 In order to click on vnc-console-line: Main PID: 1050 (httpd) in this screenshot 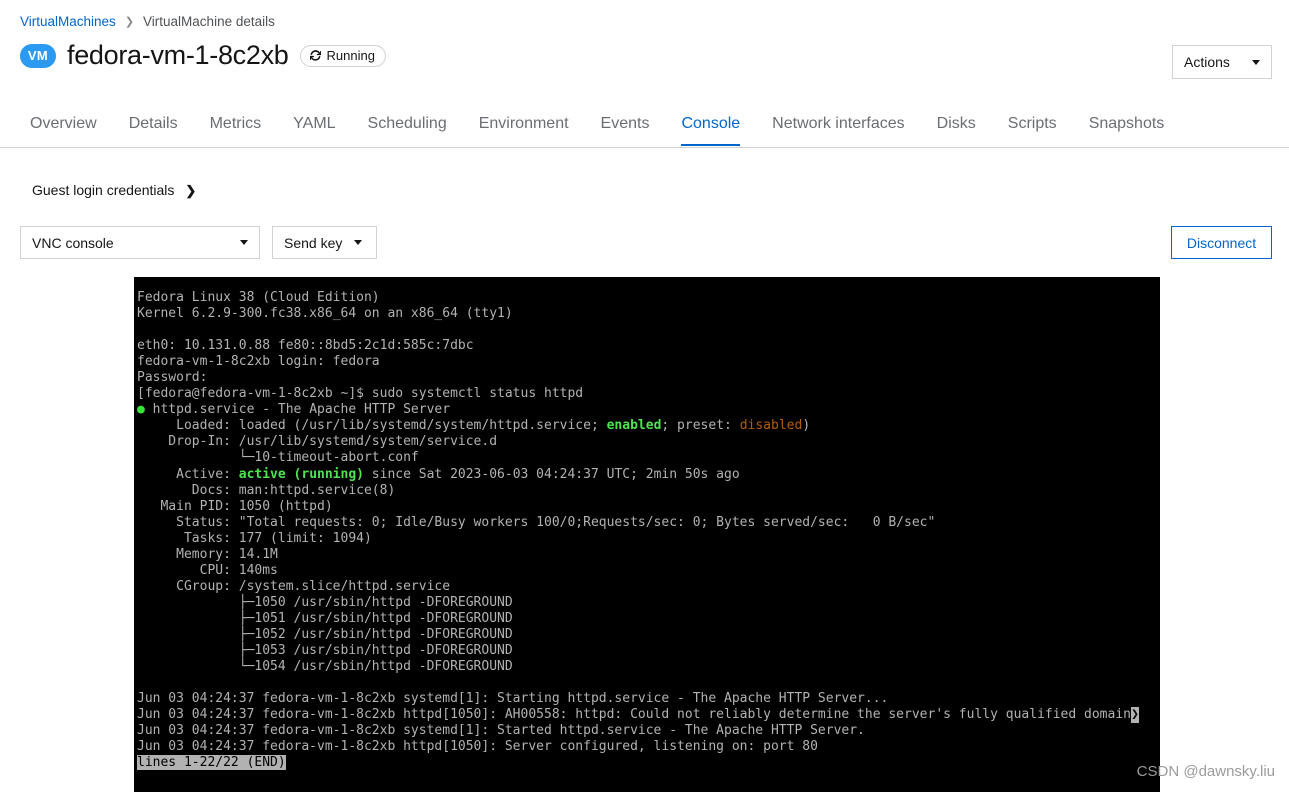, I will do `click(648, 507)`.